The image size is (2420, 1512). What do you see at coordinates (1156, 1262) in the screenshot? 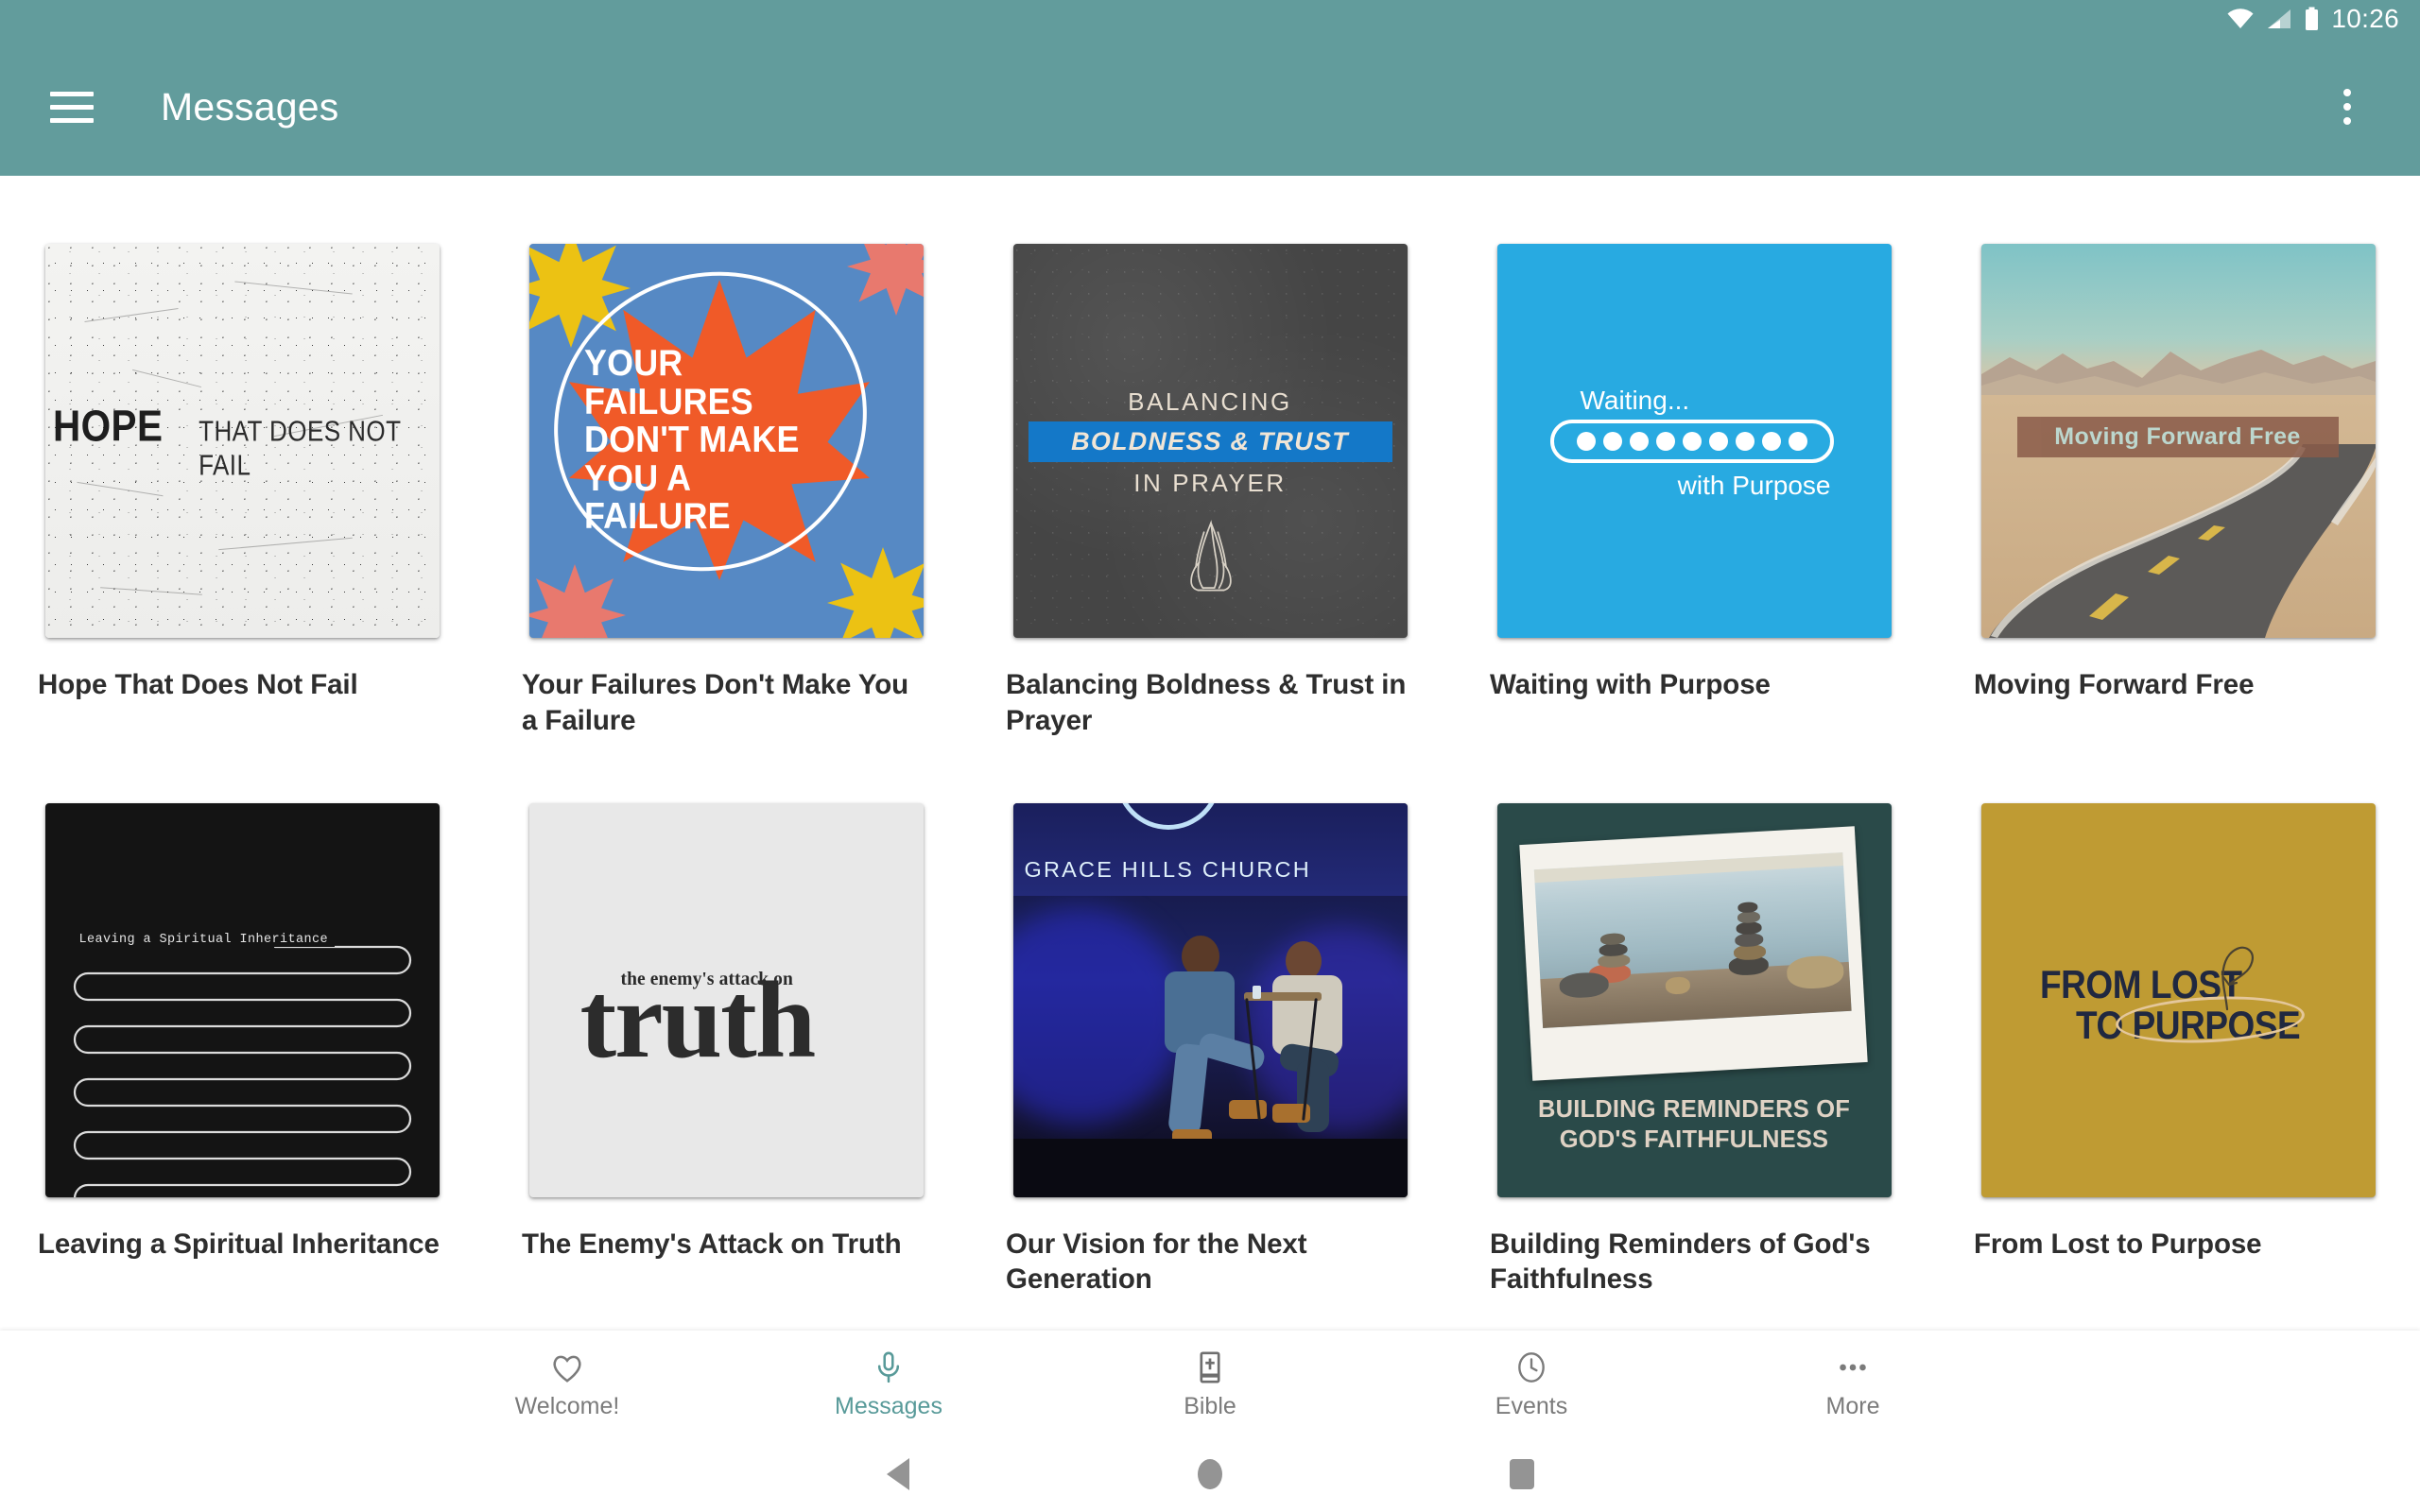
I see `message-title: Our Vision for the Next Generation` at bounding box center [1156, 1262].